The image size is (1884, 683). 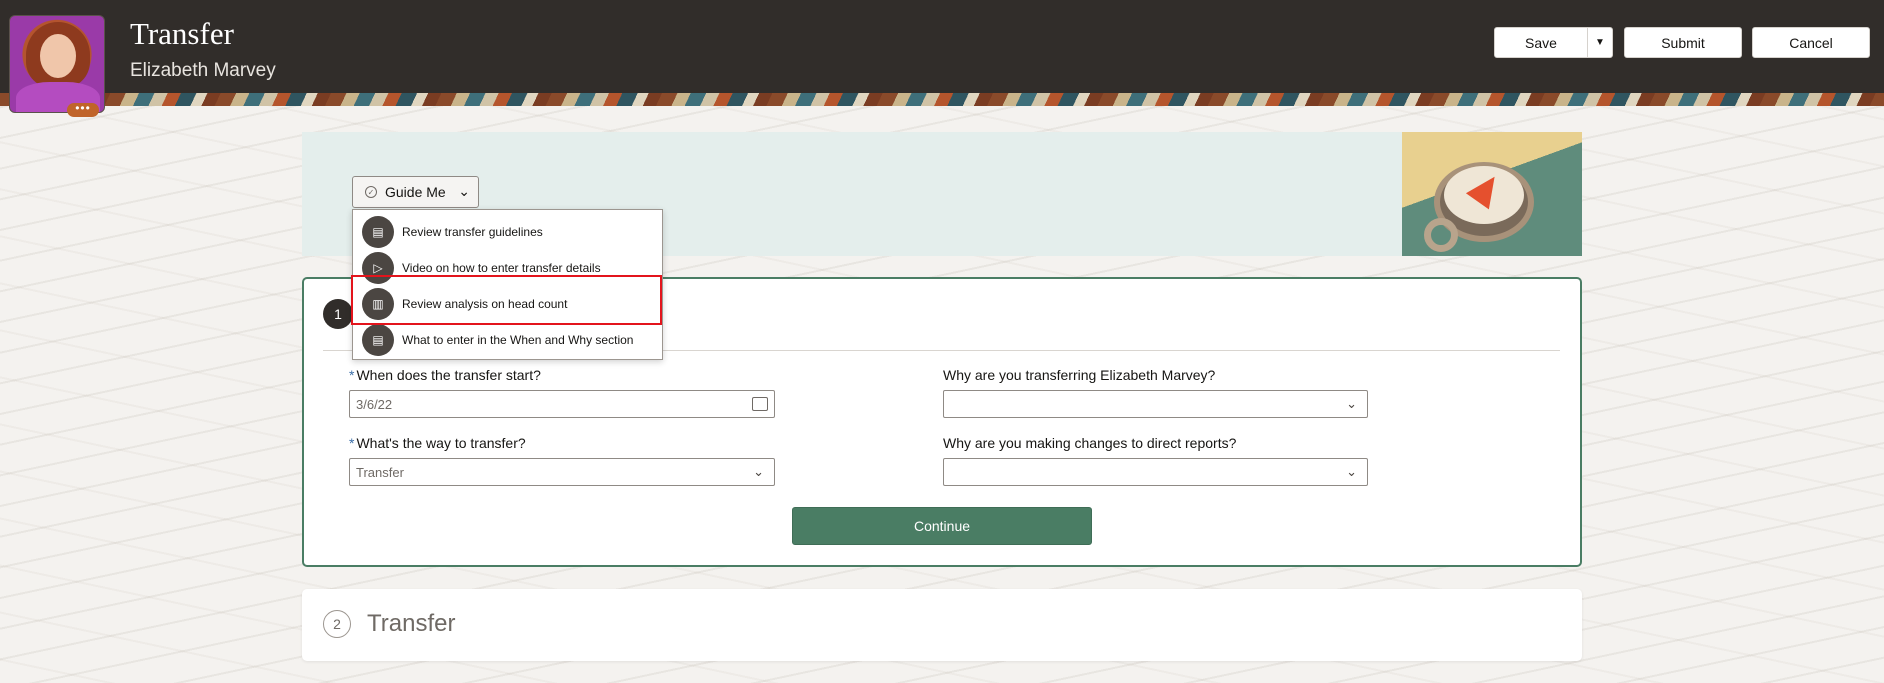 What do you see at coordinates (380, 472) in the screenshot?
I see `transfer-way-value: Transfer` at bounding box center [380, 472].